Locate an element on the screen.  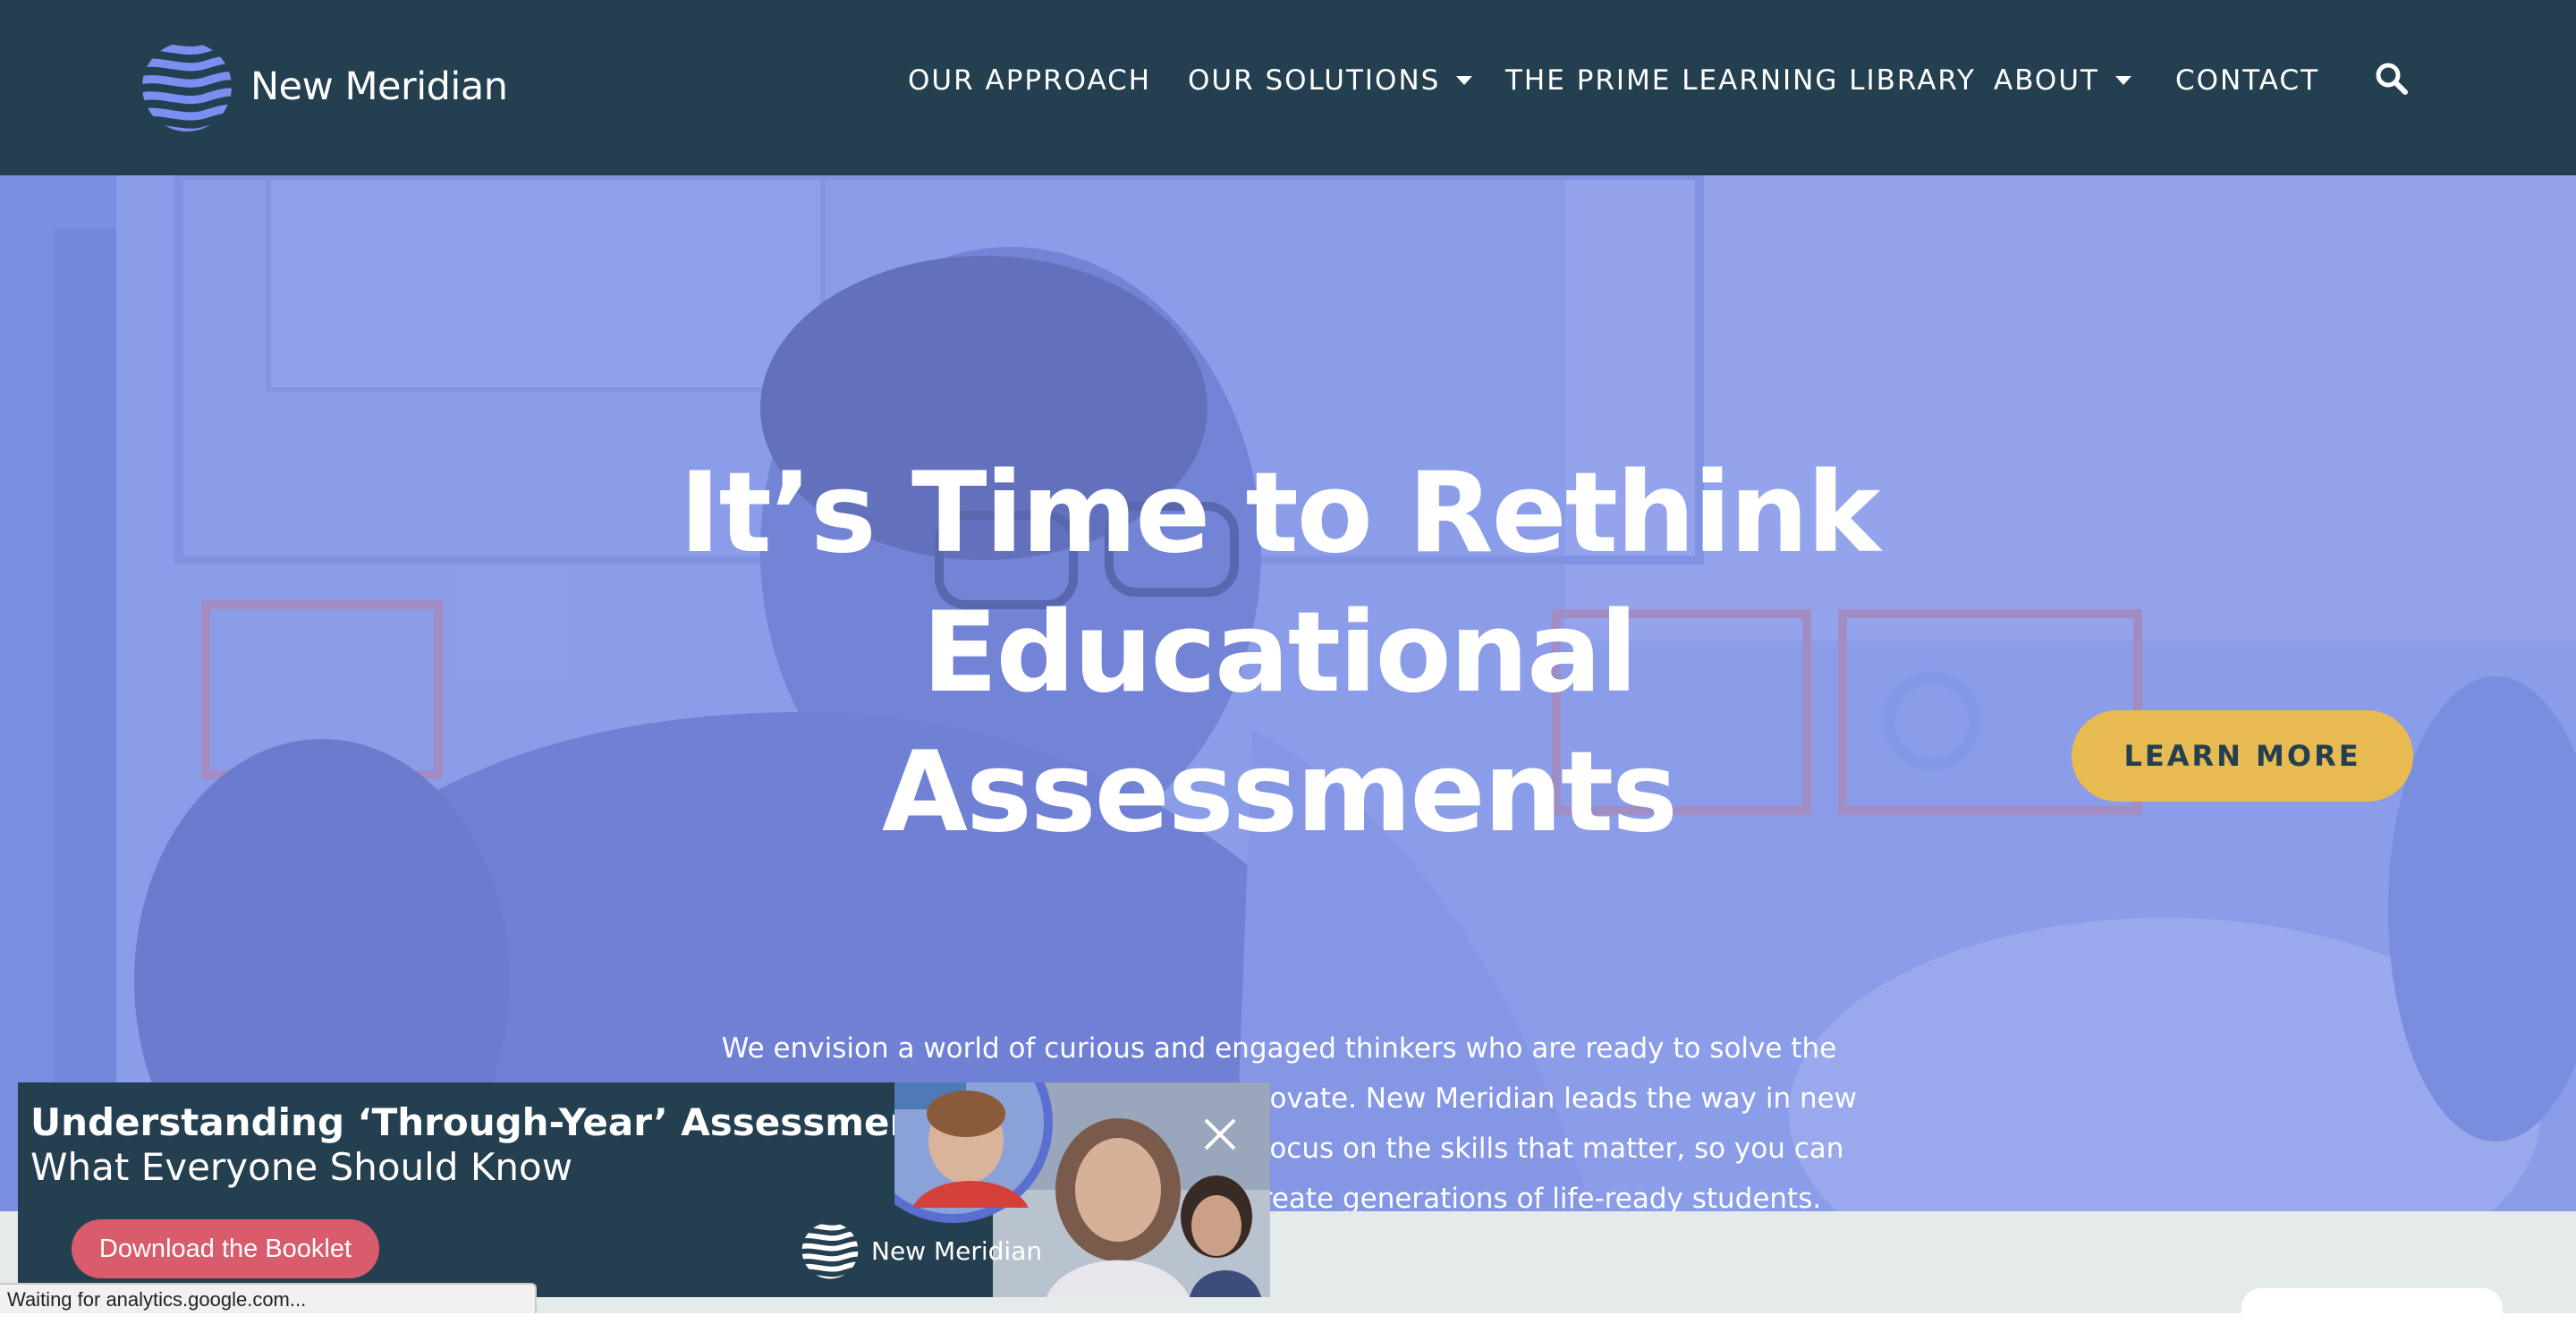
close-icon is located at coordinates (1220, 1134).